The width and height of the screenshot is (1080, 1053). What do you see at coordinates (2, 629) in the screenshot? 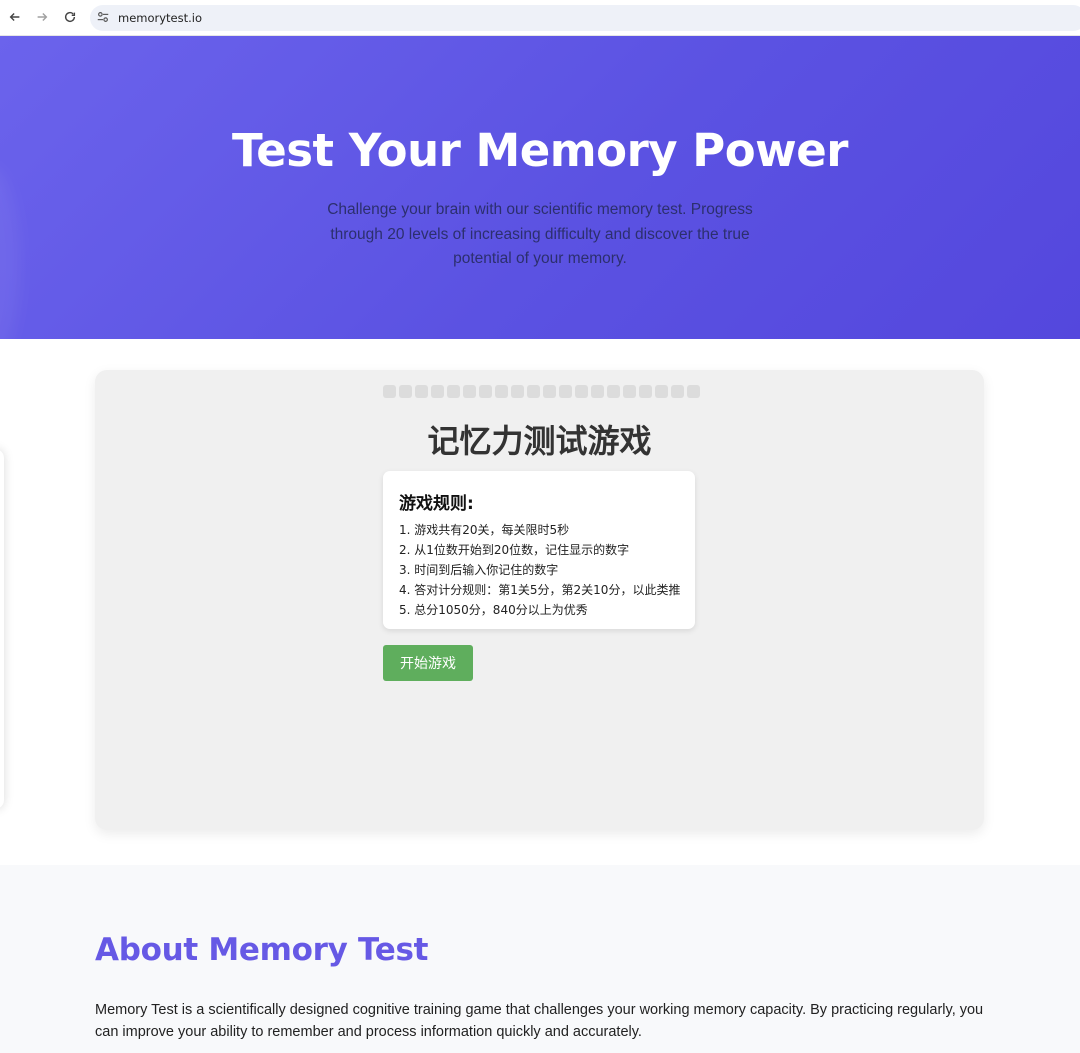
I see `side-panel-edge` at bounding box center [2, 629].